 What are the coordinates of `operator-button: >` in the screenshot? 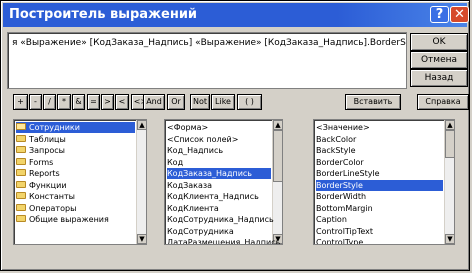 It's located at (107, 102).